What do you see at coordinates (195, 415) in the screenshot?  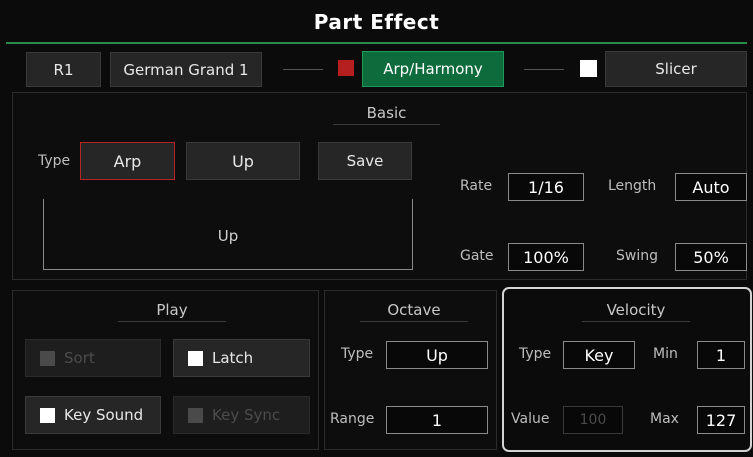 I see `key-sync-checkbox` at bounding box center [195, 415].